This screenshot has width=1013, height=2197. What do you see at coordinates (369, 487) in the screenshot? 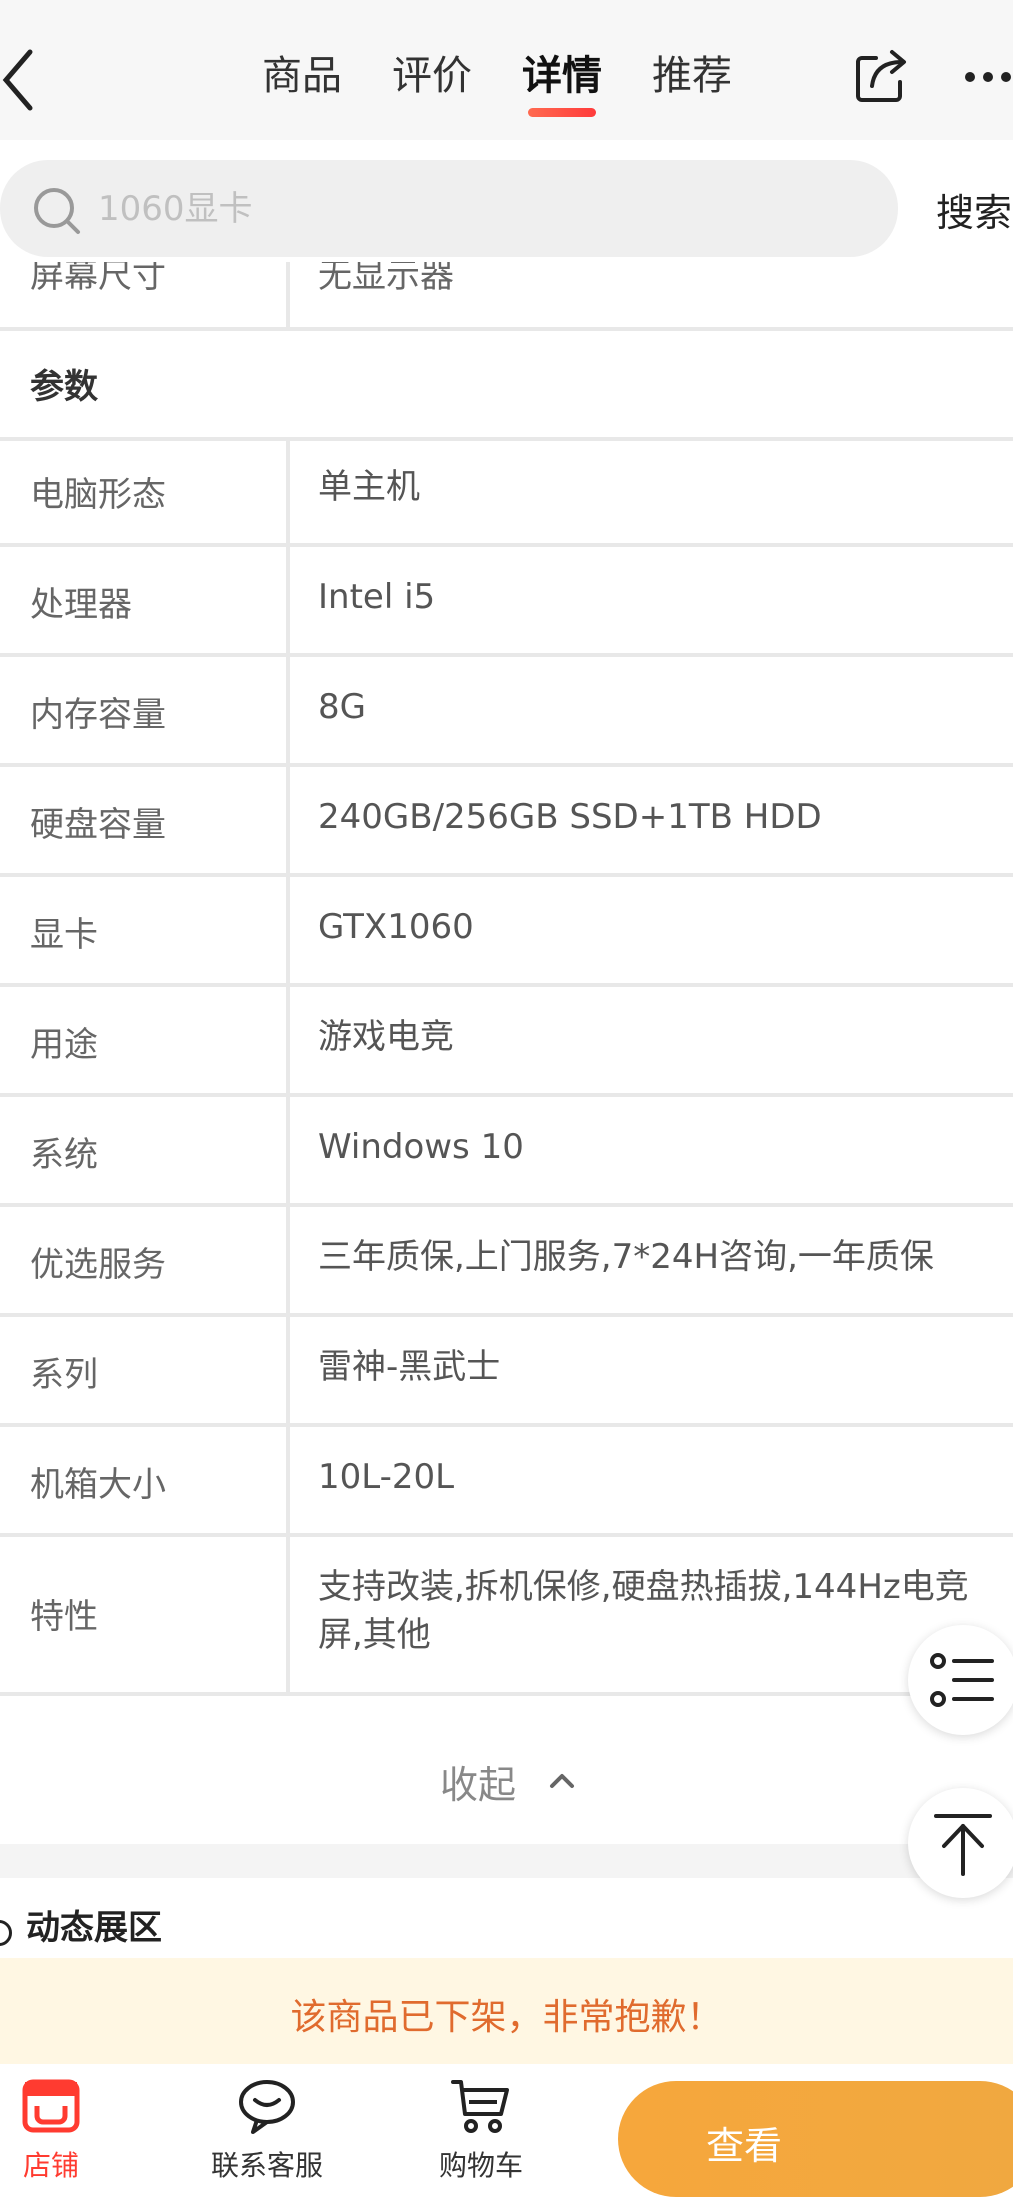
I see `spec-value: 单主机` at bounding box center [369, 487].